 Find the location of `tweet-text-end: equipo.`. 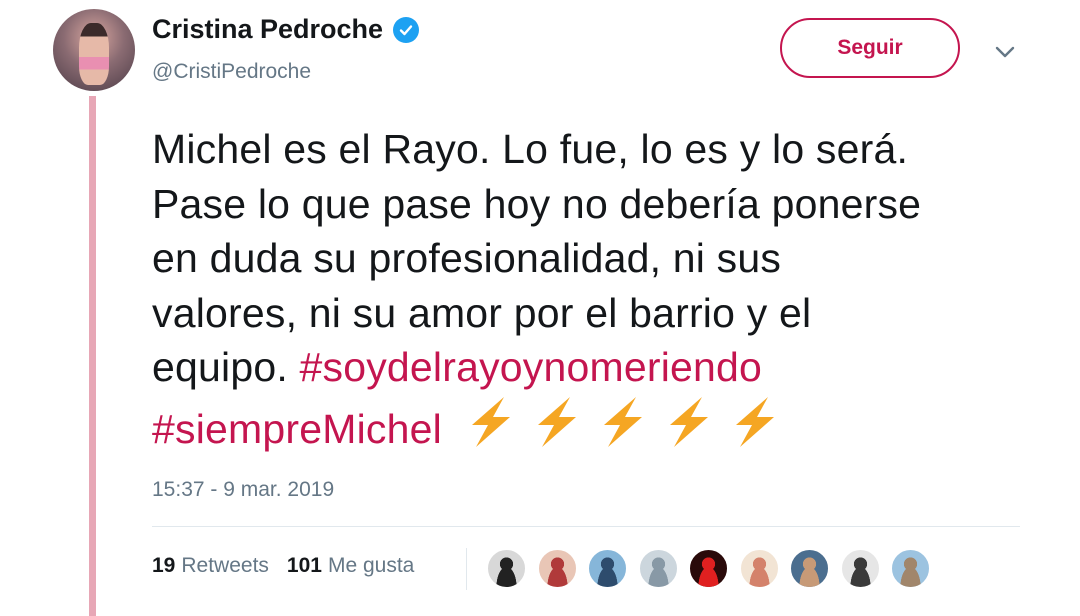

tweet-text-end: equipo. is located at coordinates (220, 367).